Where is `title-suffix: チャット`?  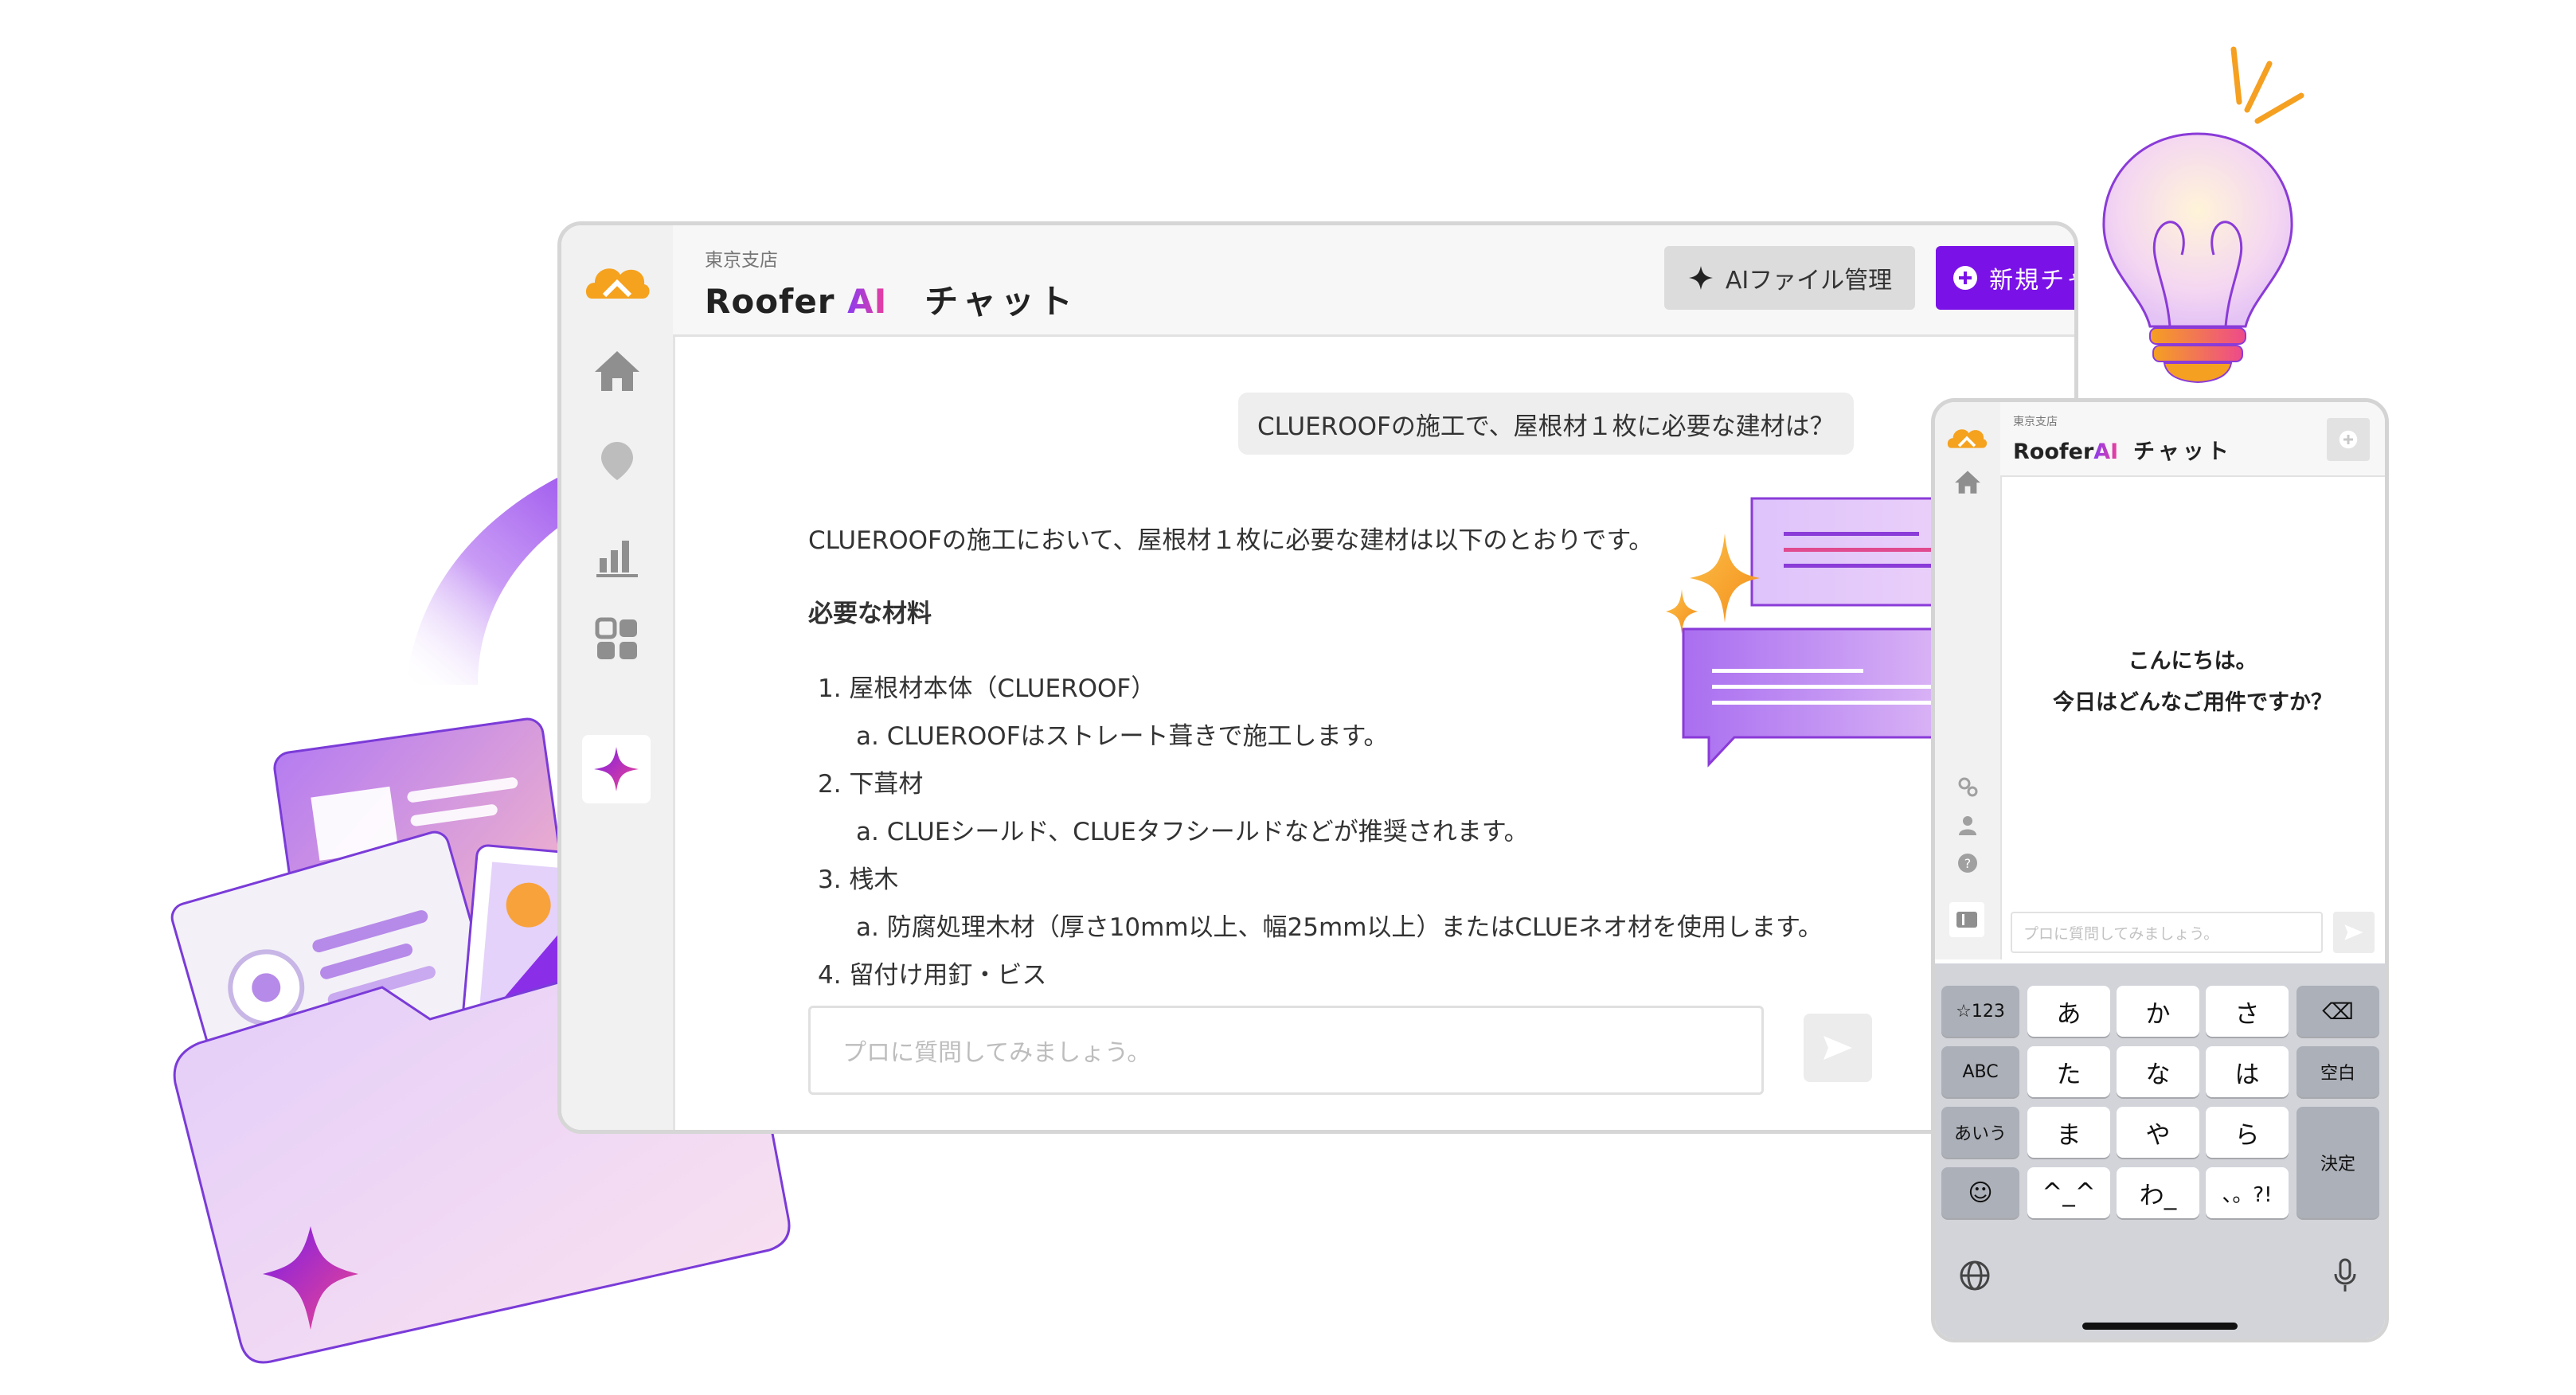 title-suffix: チャット is located at coordinates (1001, 301).